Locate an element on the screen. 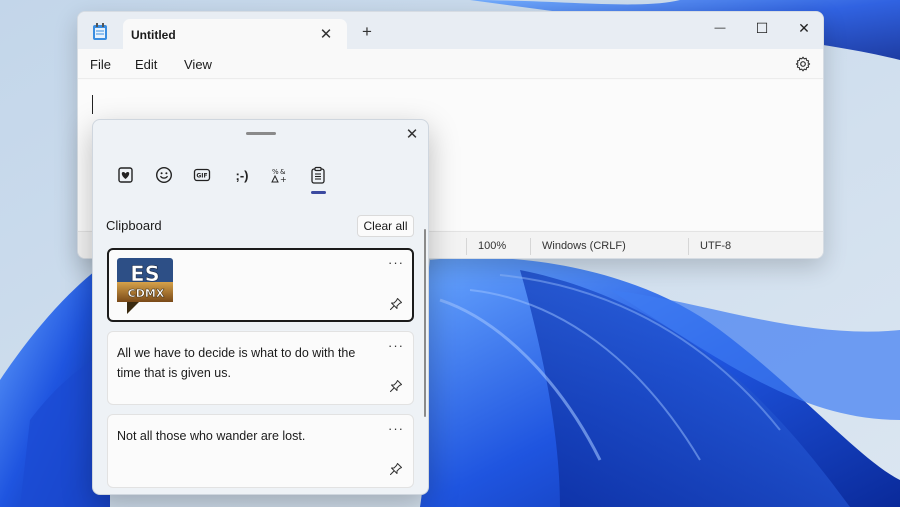 This screenshot has height=507, width=900. notepad-icon is located at coordinates (100, 31).